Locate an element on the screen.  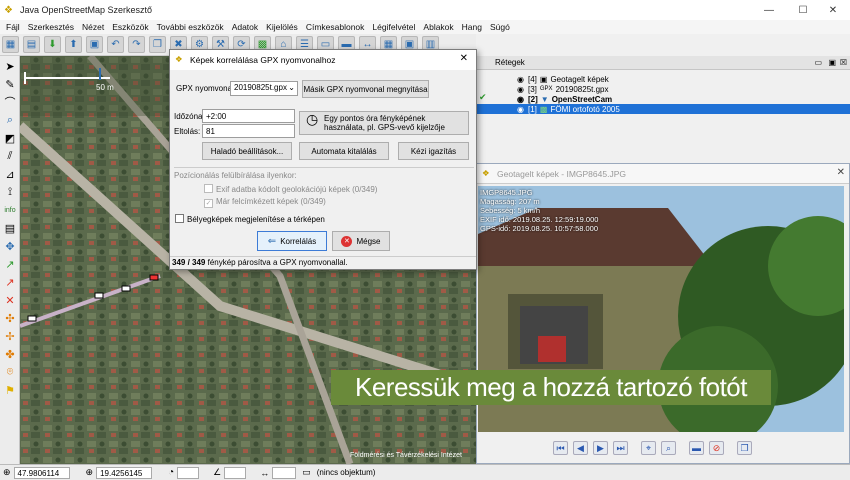
upload-icon: ⬆ is located at coordinates (73, 44).